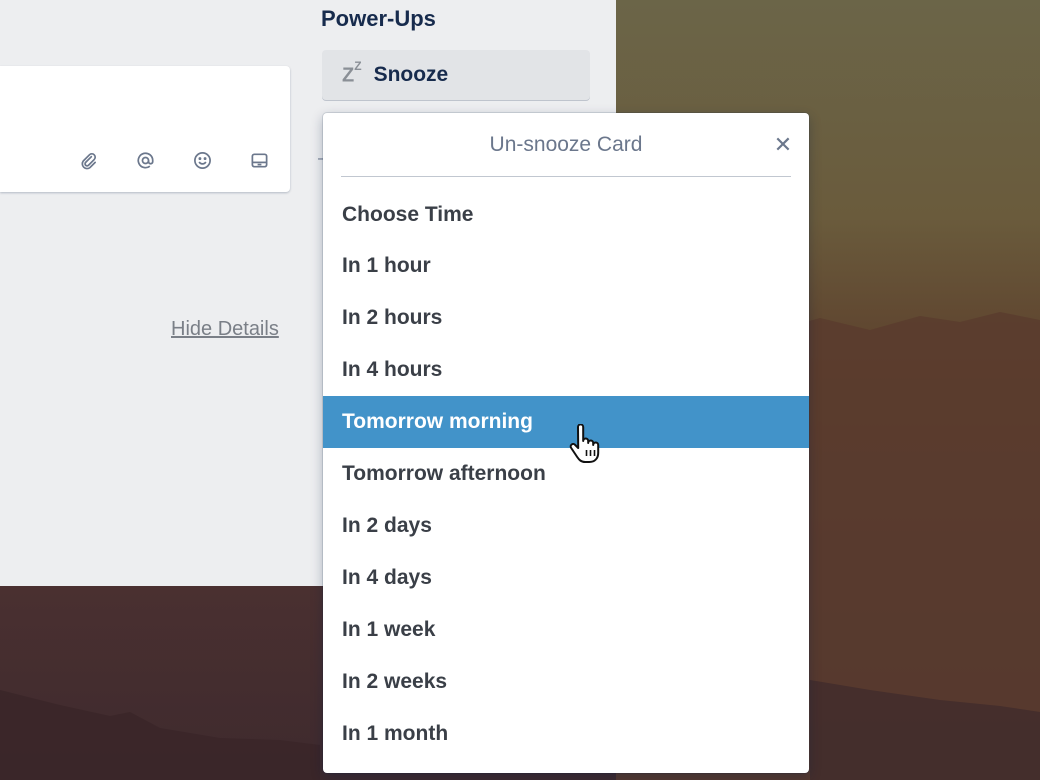 The image size is (1040, 780). Describe the element at coordinates (566, 734) in the screenshot. I see `time-option-in-1-month: In 1 month` at that location.